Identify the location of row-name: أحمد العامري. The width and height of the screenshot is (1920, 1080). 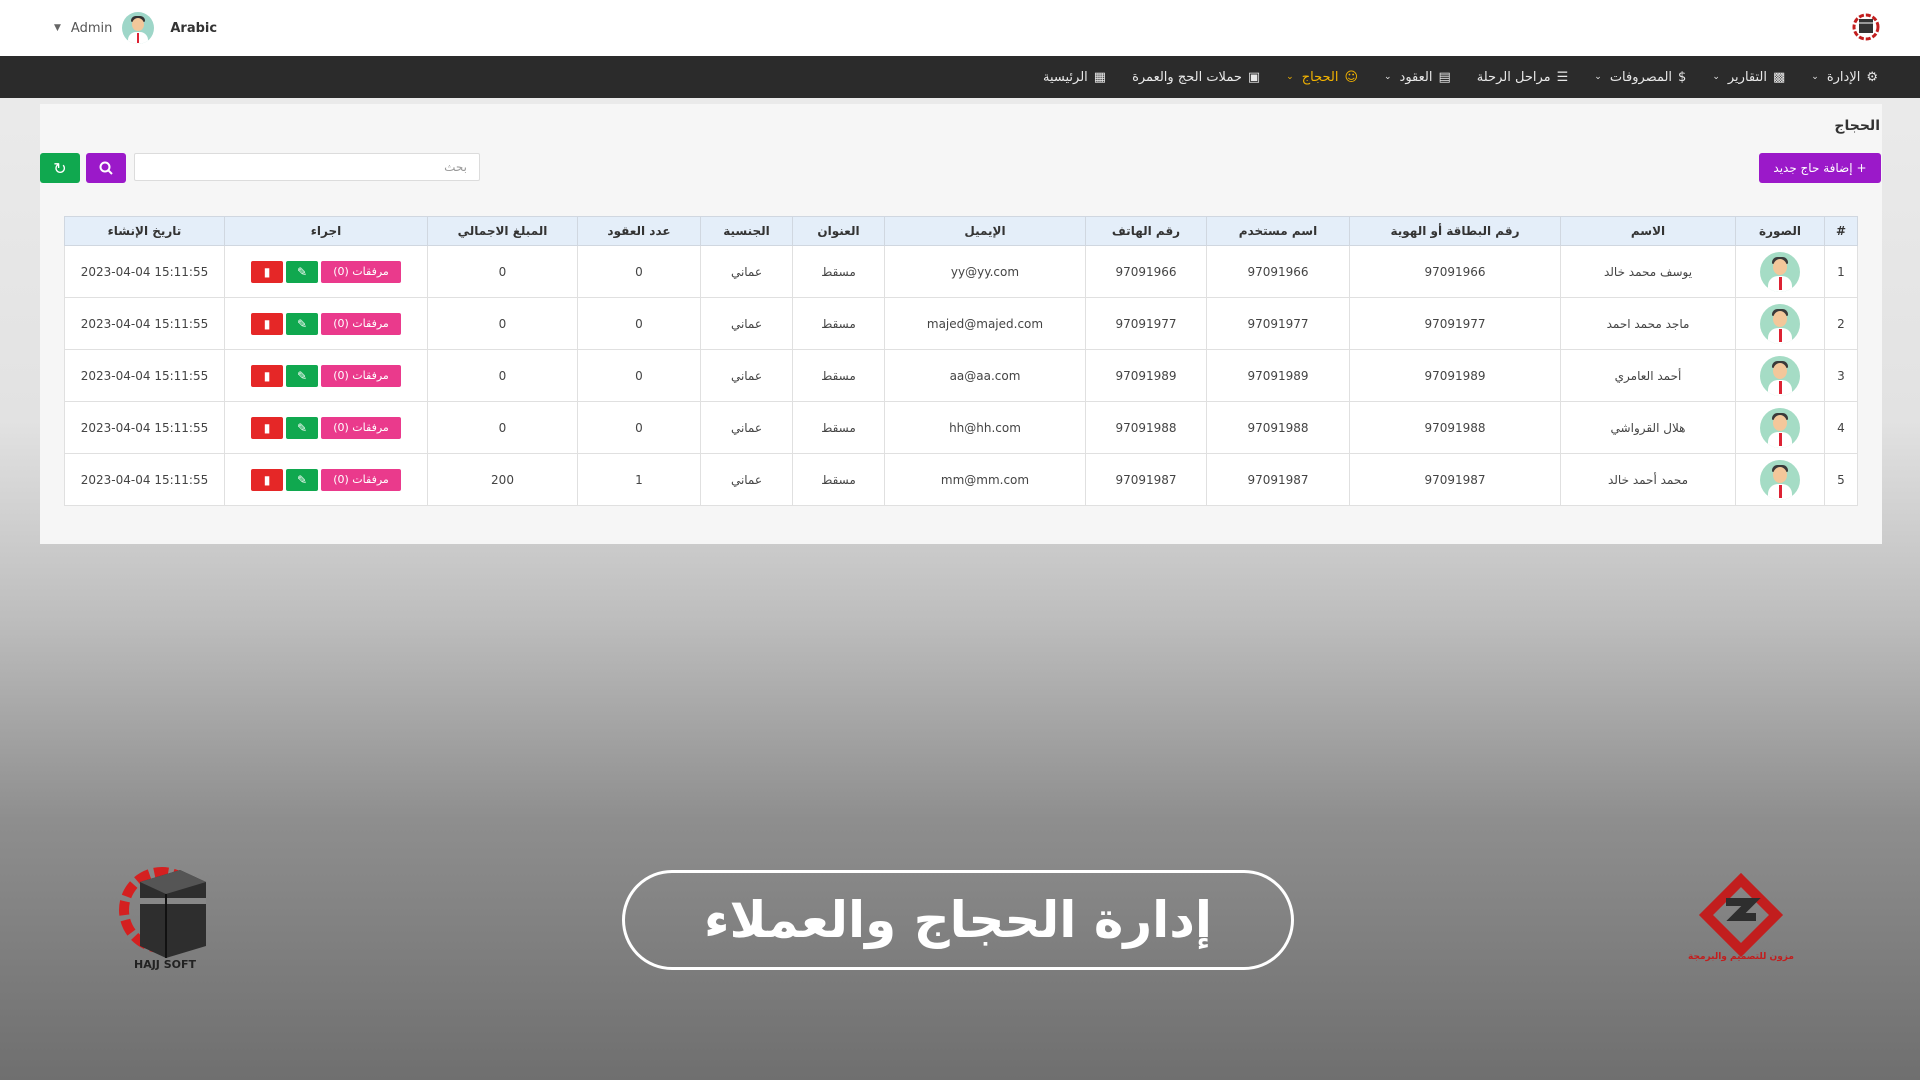
(1648, 375).